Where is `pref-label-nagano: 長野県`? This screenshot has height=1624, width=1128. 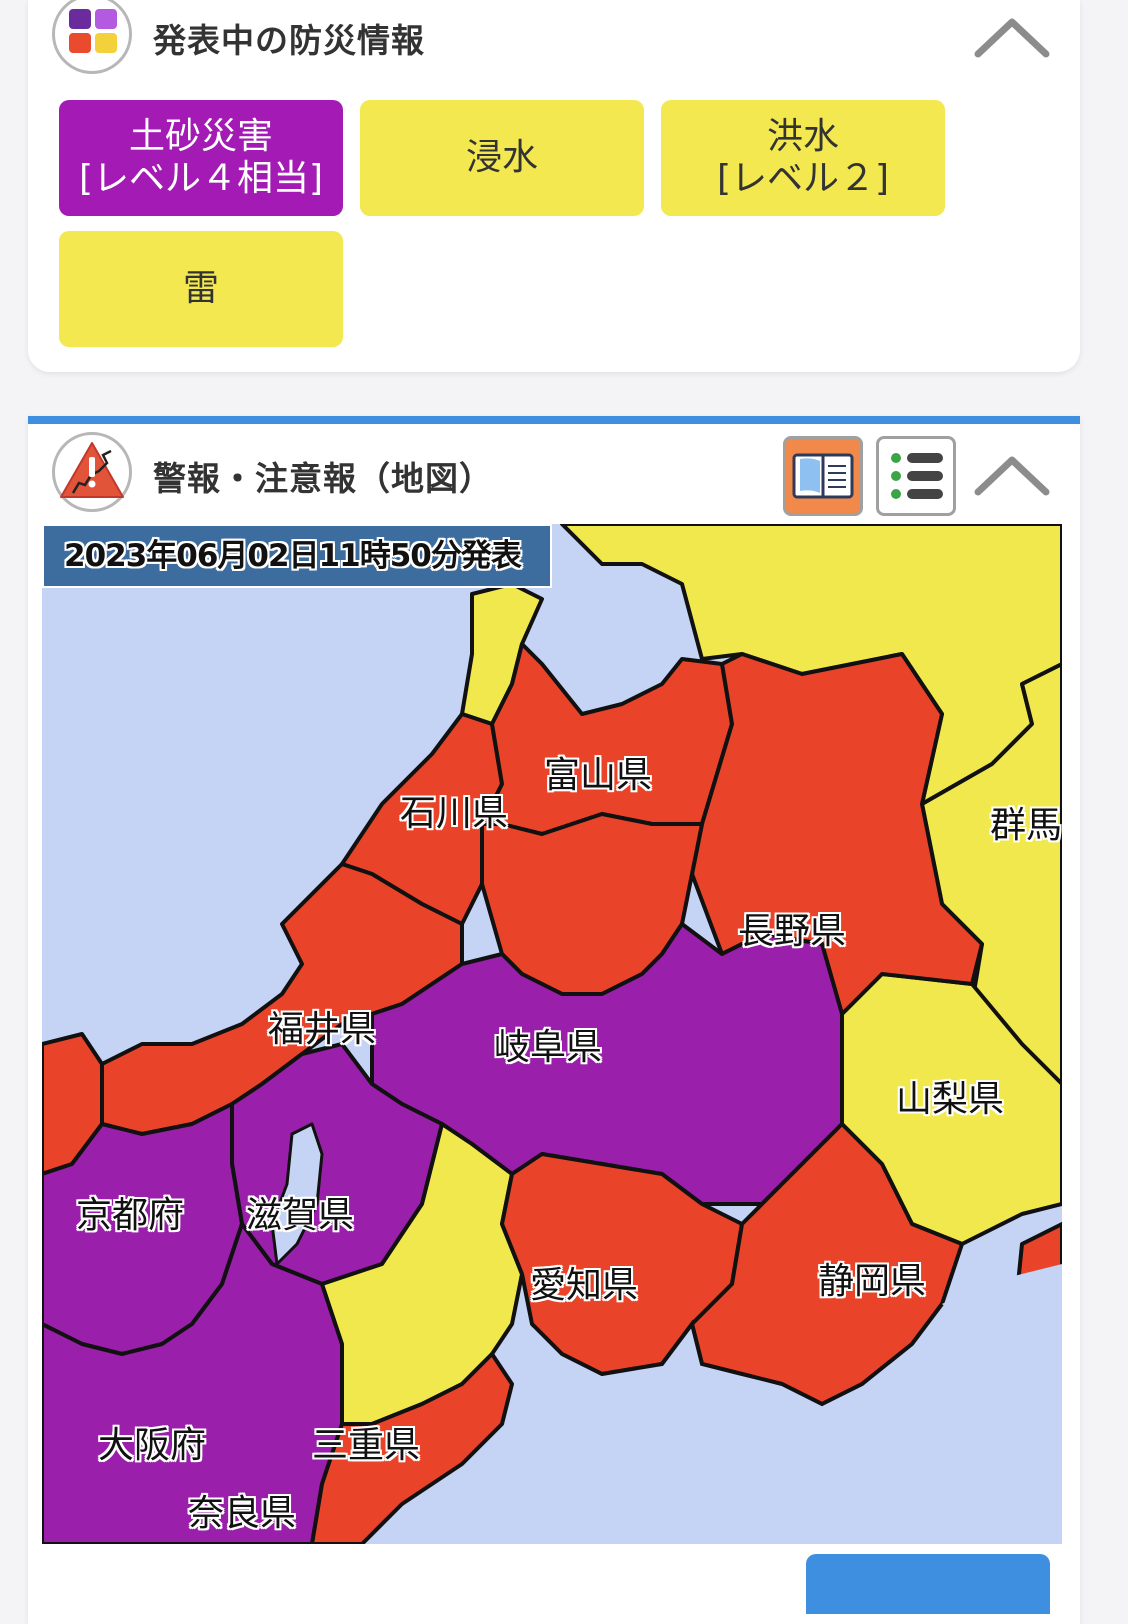
pref-label-nagano: 長野県 is located at coordinates (792, 928).